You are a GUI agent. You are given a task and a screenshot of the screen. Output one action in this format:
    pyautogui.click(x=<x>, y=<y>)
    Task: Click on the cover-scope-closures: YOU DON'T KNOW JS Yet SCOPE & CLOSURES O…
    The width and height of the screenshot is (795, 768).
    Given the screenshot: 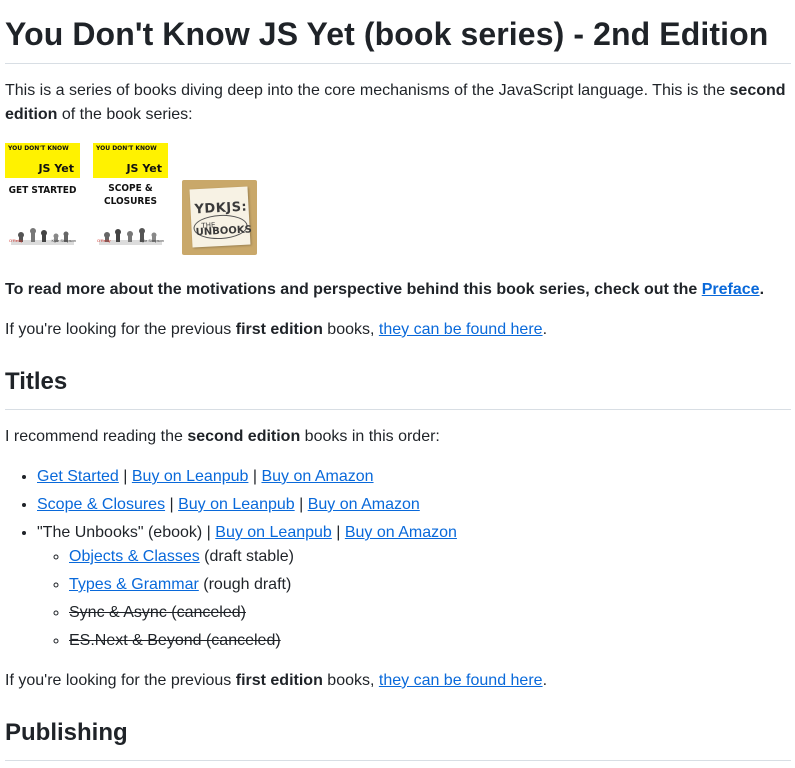 What is the action you would take?
    pyautogui.click(x=130, y=199)
    